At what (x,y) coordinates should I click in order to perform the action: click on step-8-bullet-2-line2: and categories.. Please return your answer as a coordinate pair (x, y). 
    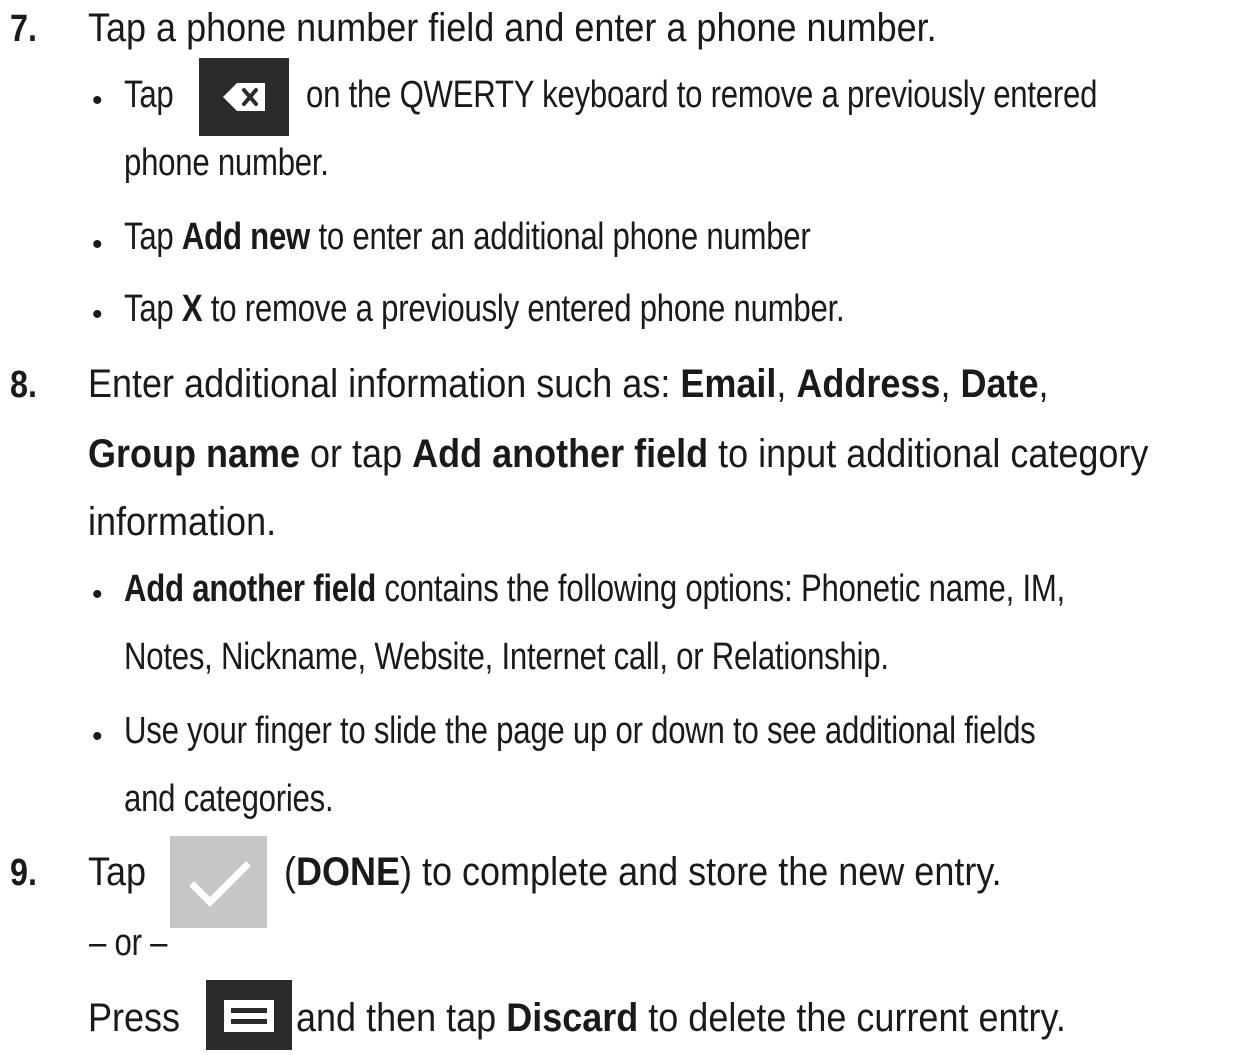
    Looking at the image, I should click on (229, 799).